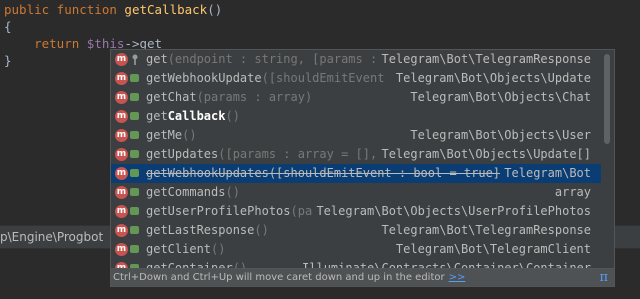 The height and width of the screenshot is (299, 640). I want to click on method-name: getUserProfilePhotos, so click(218, 211).